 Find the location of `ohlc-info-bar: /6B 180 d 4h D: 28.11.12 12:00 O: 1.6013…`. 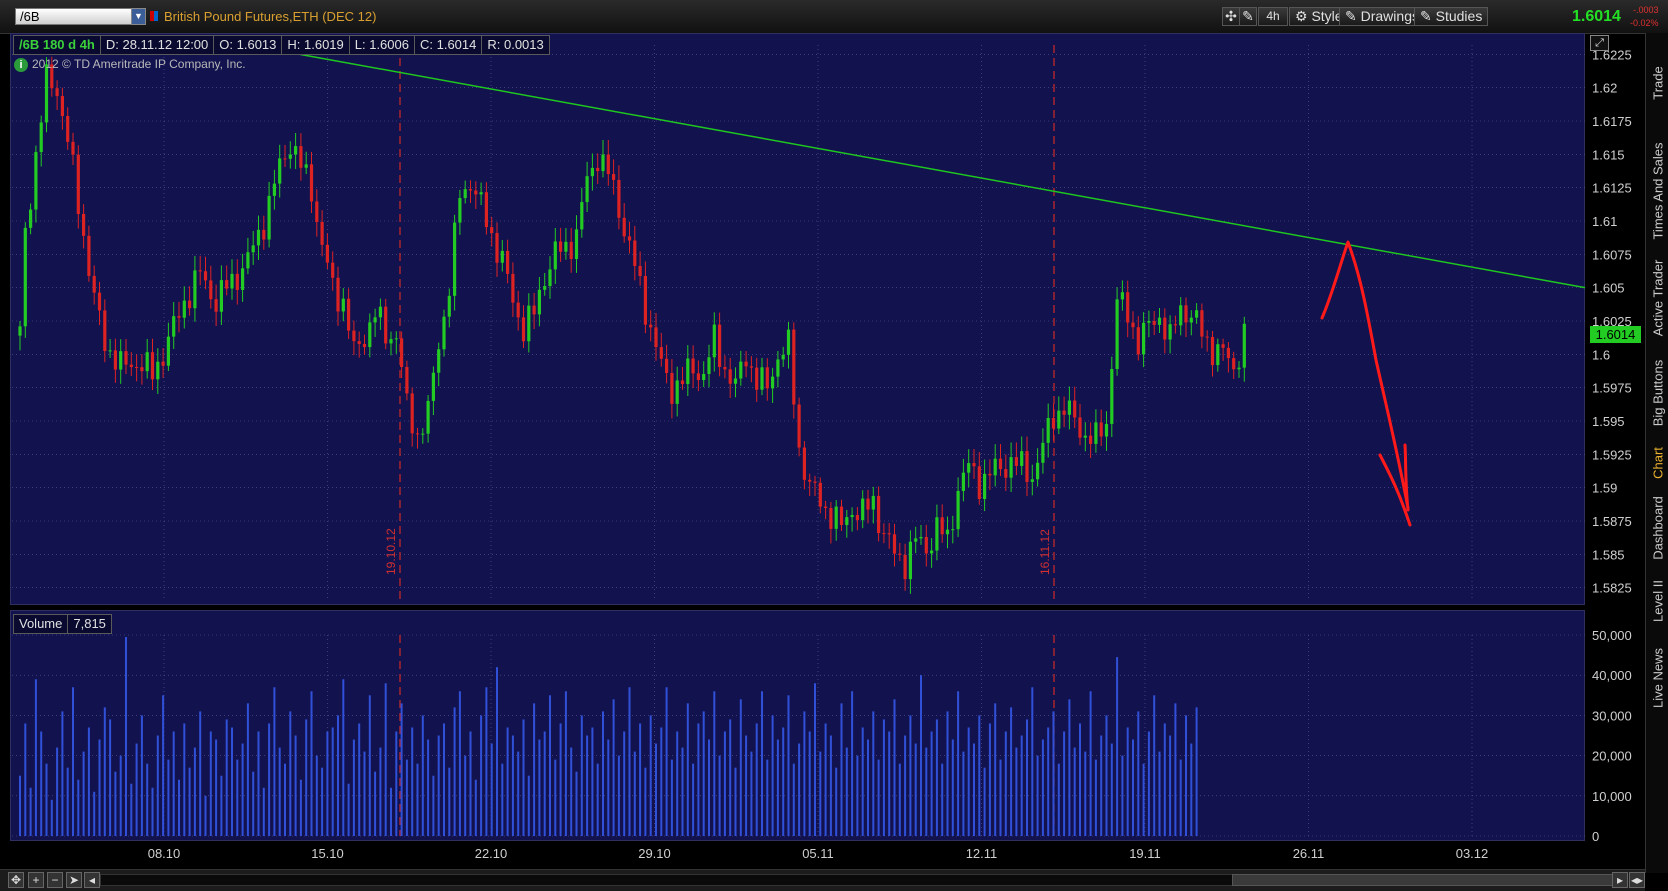

ohlc-info-bar: /6B 180 d 4h D: 28.11.12 12:00 O: 1.6013… is located at coordinates (281, 45).